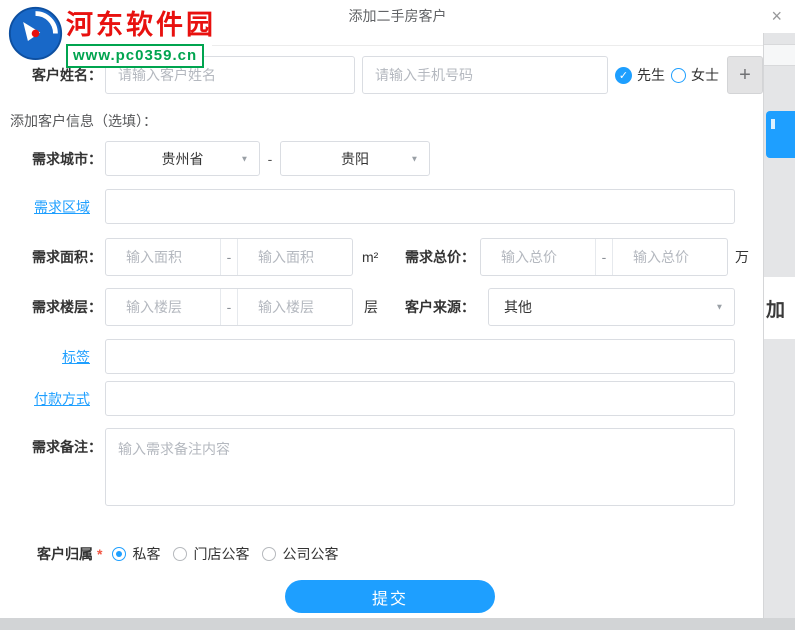 This screenshot has width=795, height=630. Describe the element at coordinates (310, 554) in the screenshot. I see `ownership-option-label: 公司公客` at that location.